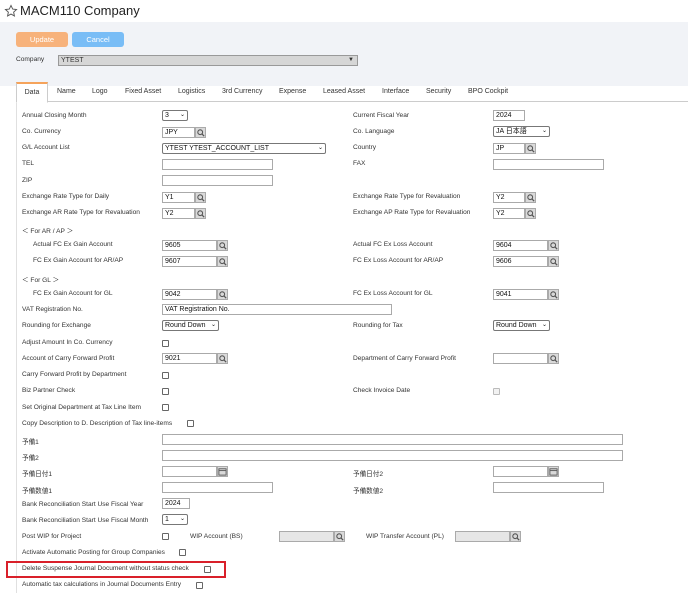 Image resolution: width=688 pixels, height=593 pixels. I want to click on tab-expense: Expense, so click(292, 91).